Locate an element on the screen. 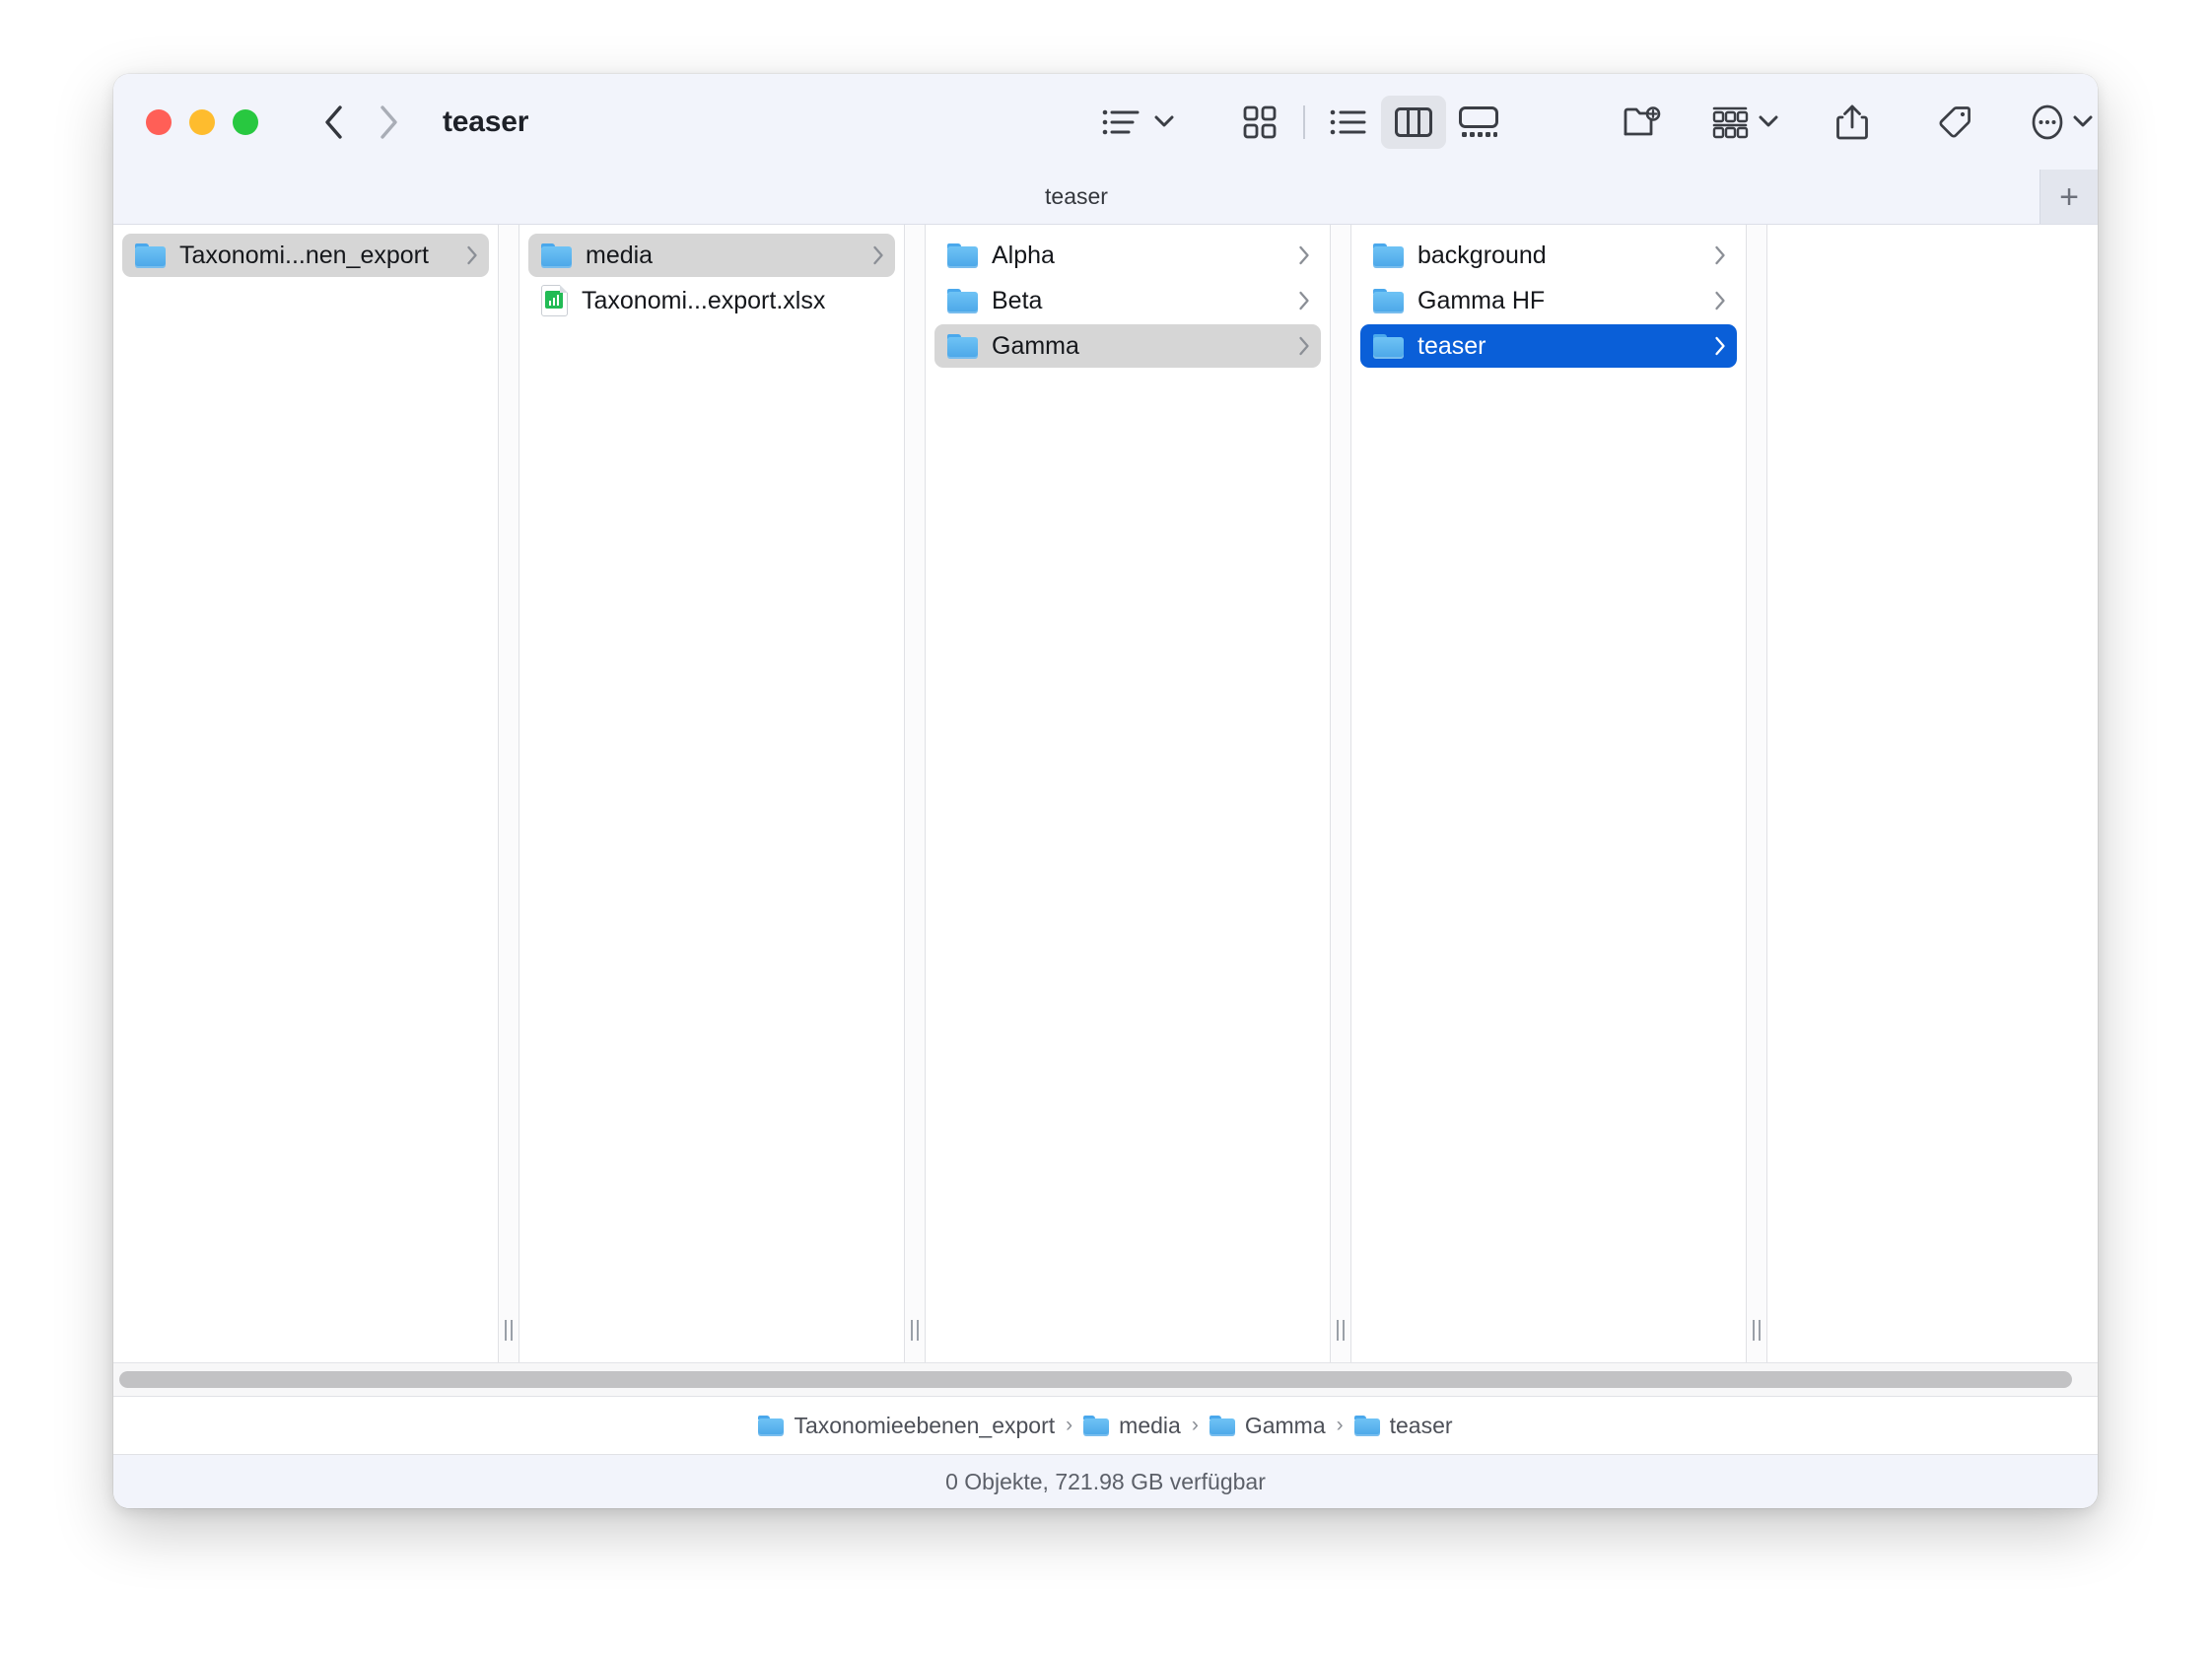 This screenshot has width=2212, height=1660. list-view-icon is located at coordinates (1348, 121).